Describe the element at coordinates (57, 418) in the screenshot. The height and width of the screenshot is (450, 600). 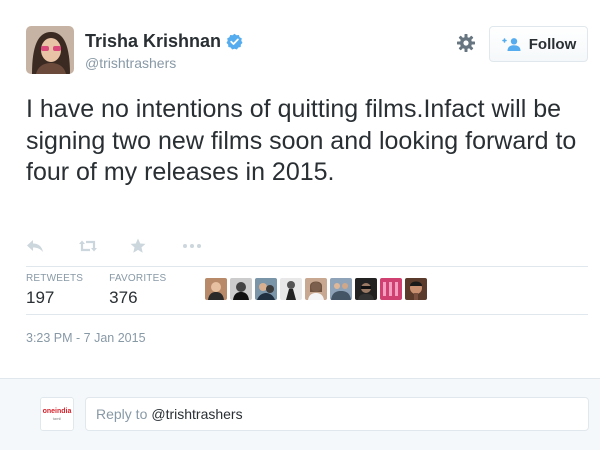
I see `oneindia-logo-sub: tamil` at that location.